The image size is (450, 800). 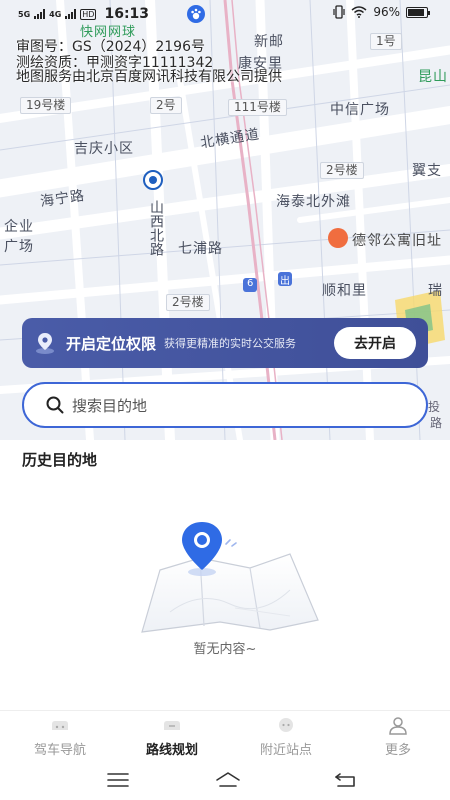 I want to click on map-label-rui: 瑞, so click(x=435, y=291).